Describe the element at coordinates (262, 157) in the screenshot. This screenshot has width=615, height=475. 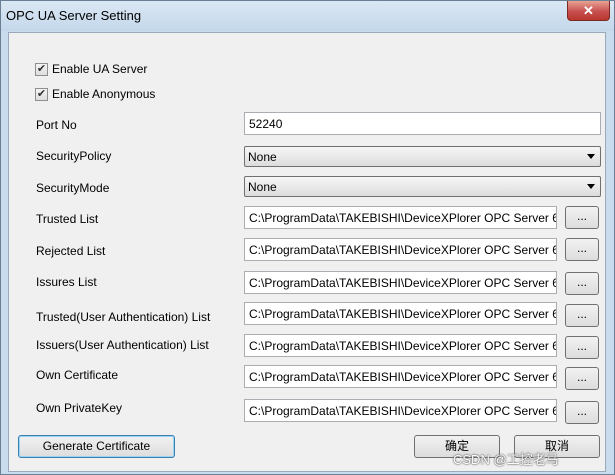
I see `security-policy-value: None` at that location.